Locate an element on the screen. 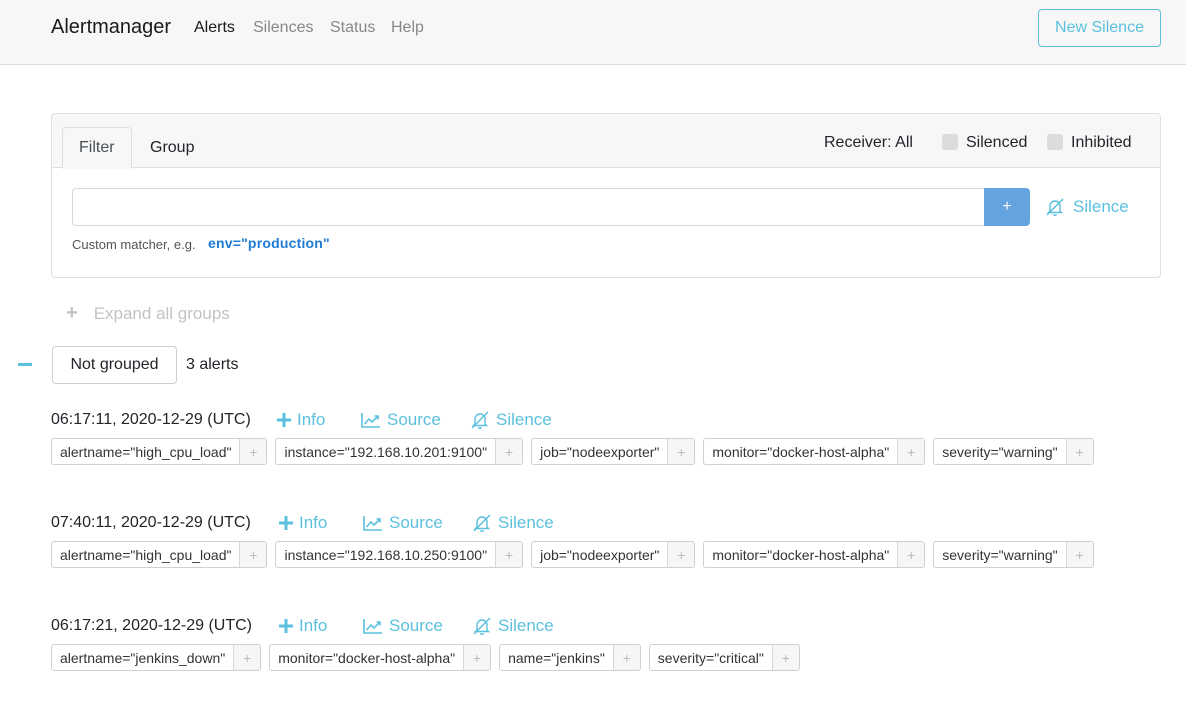  label-matcher: instance="192.168.10.201:9100" + is located at coordinates (399, 451).